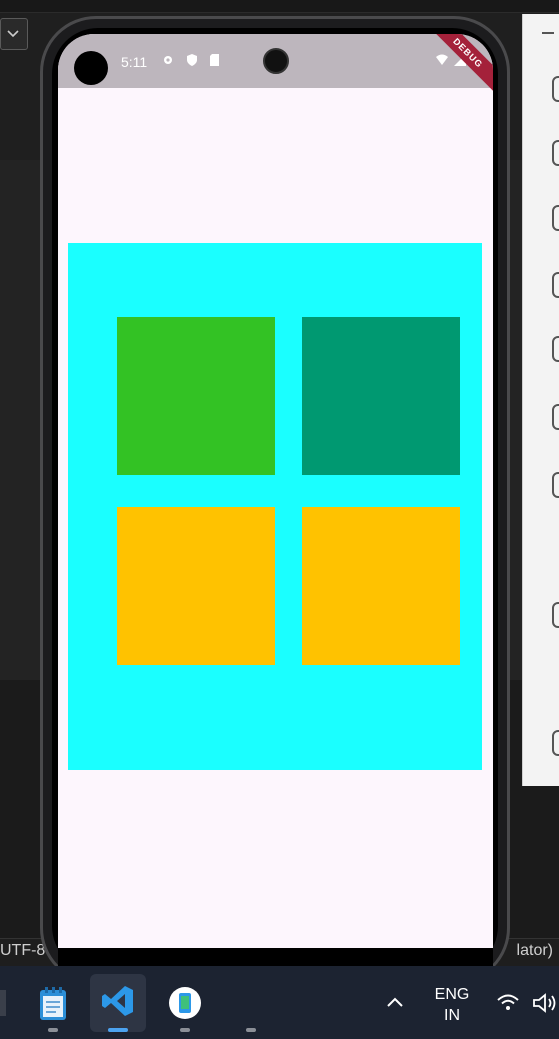 This screenshot has width=559, height=1039. Describe the element at coordinates (555, 153) in the screenshot. I see `volume-up-icon` at that location.